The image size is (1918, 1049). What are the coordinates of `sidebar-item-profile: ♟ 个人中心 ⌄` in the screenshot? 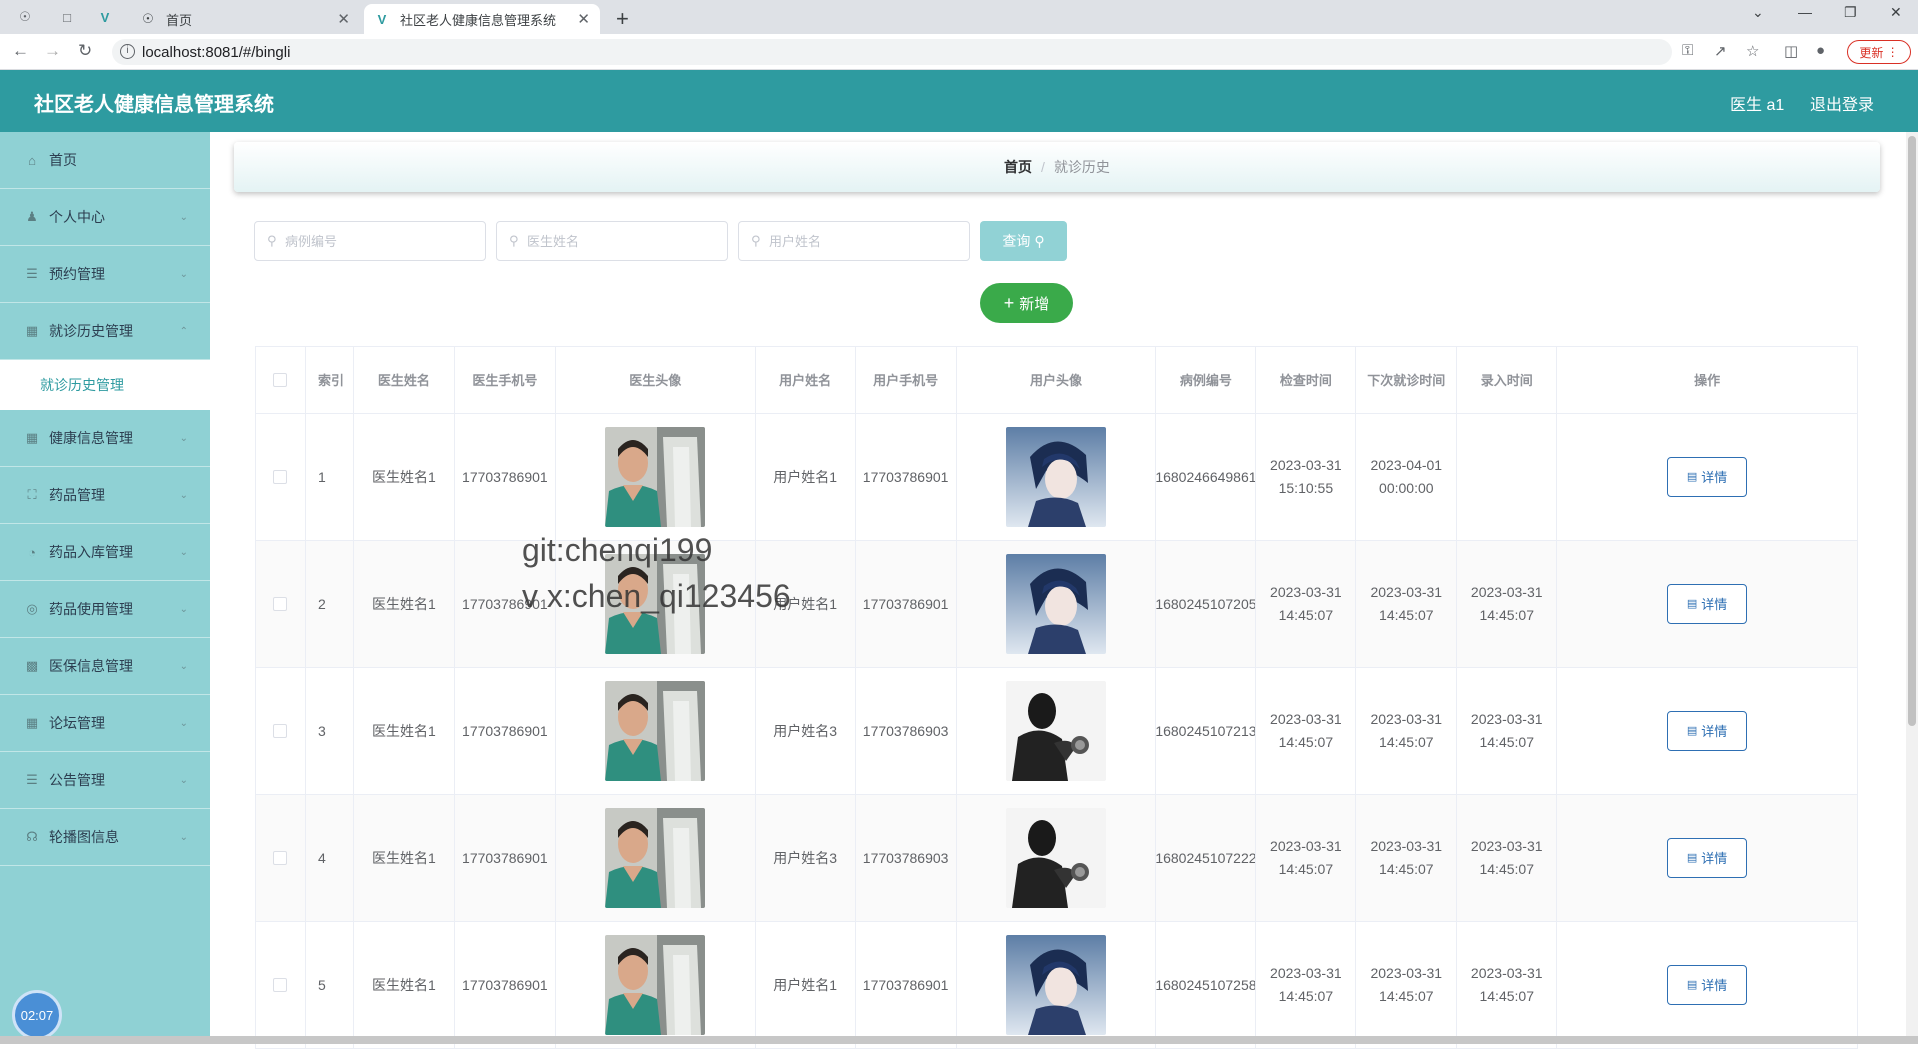 It's located at (105, 217).